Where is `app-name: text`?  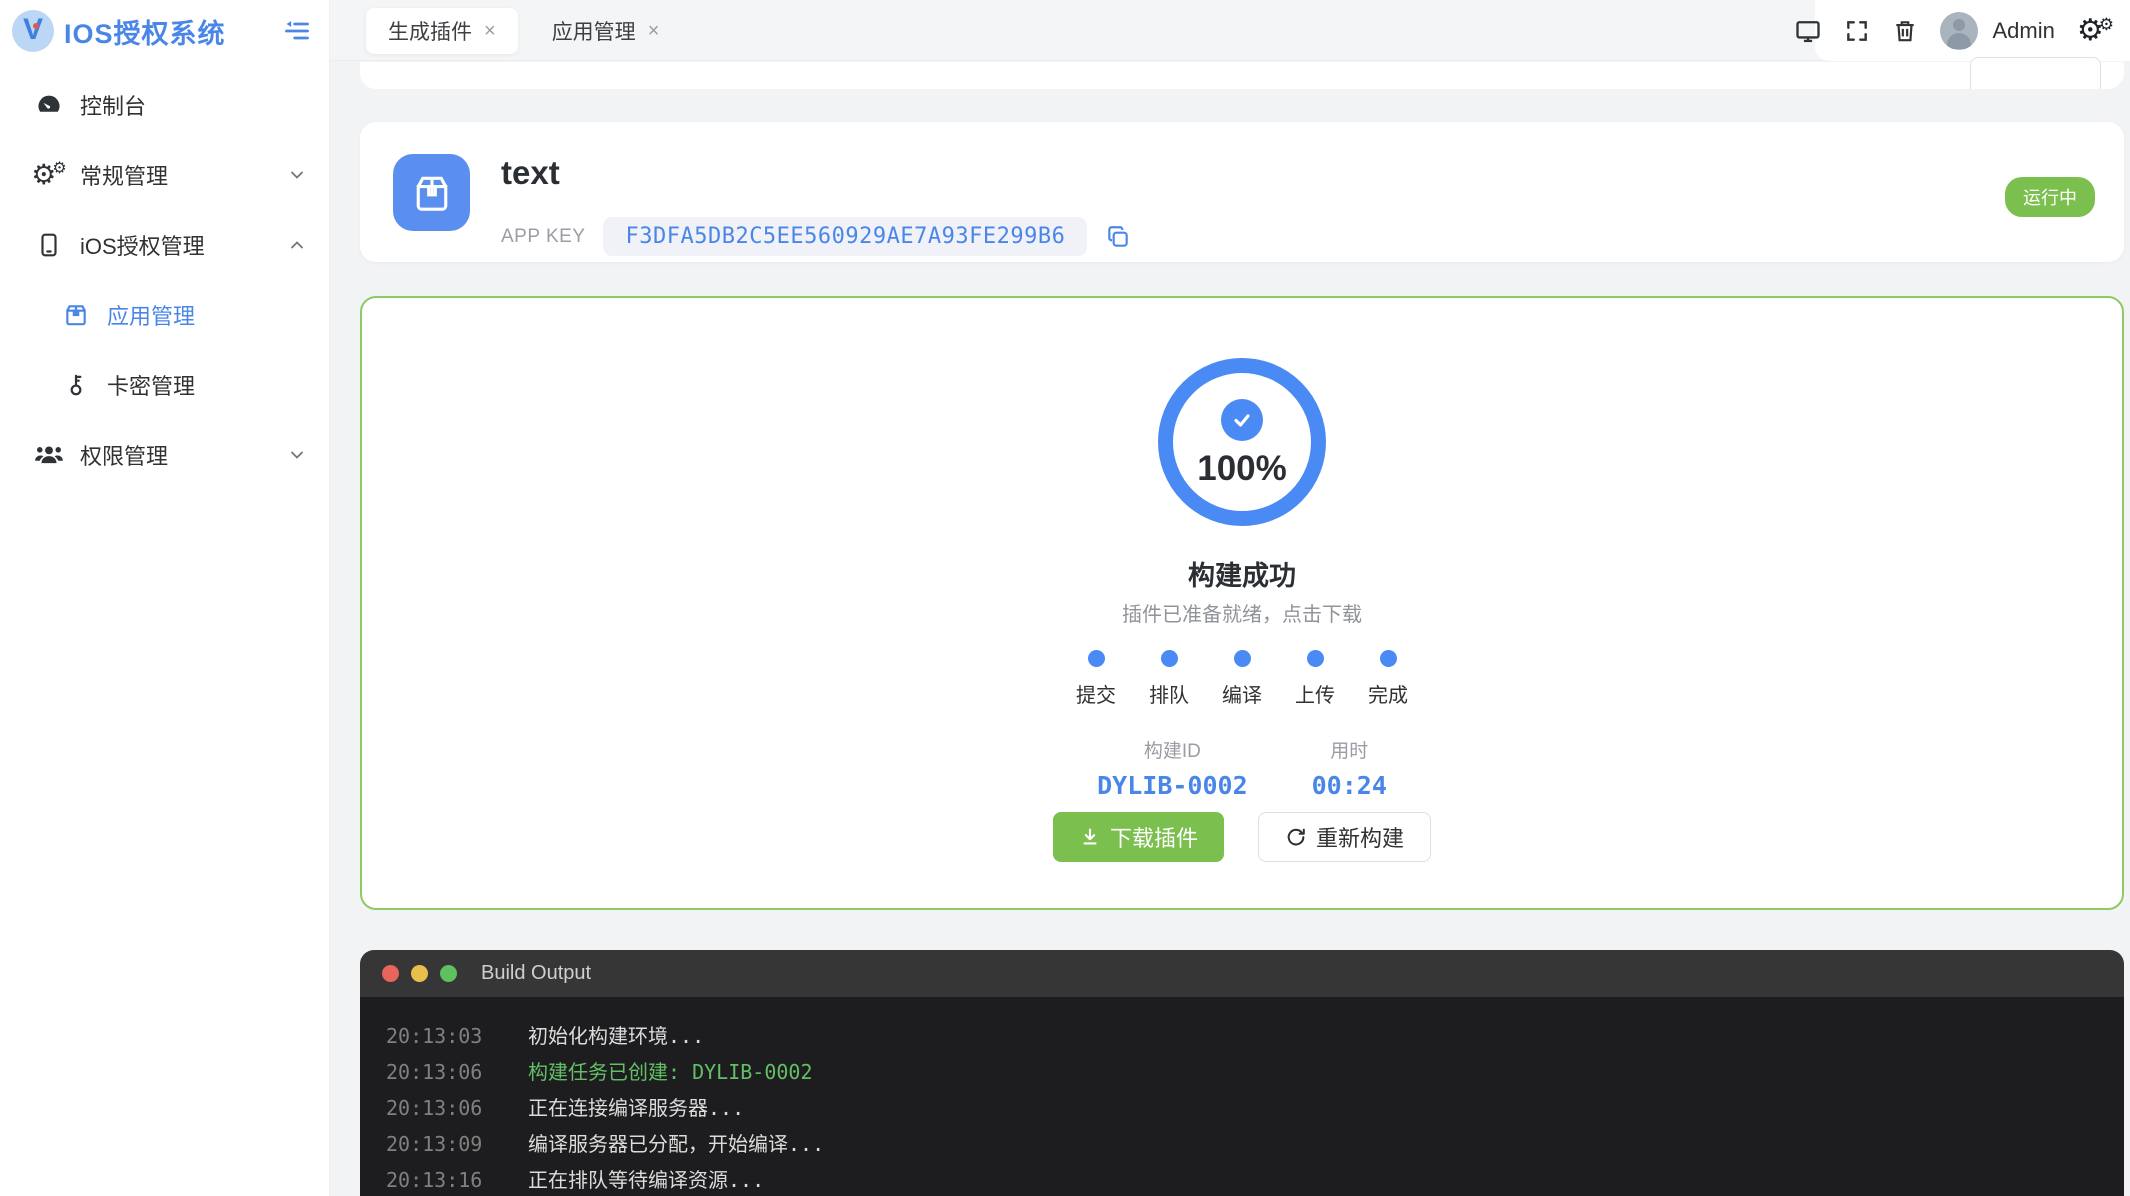
app-name: text is located at coordinates (530, 172).